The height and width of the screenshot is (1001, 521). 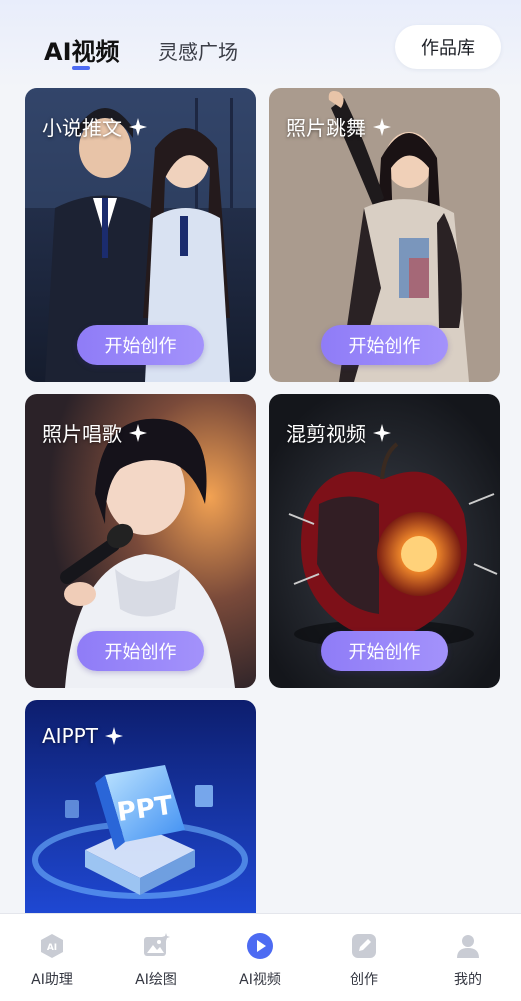 What do you see at coordinates (140, 810) in the screenshot?
I see `feature-card-aippt: PPT AIPPT` at bounding box center [140, 810].